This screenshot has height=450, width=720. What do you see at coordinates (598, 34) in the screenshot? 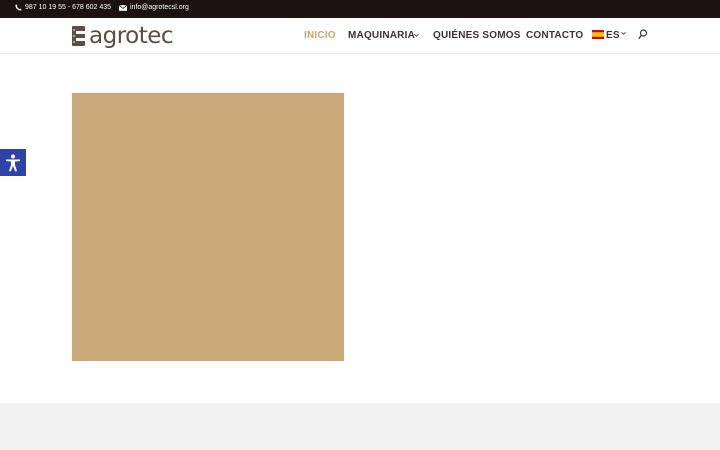
I see `spain-flag-icon` at bounding box center [598, 34].